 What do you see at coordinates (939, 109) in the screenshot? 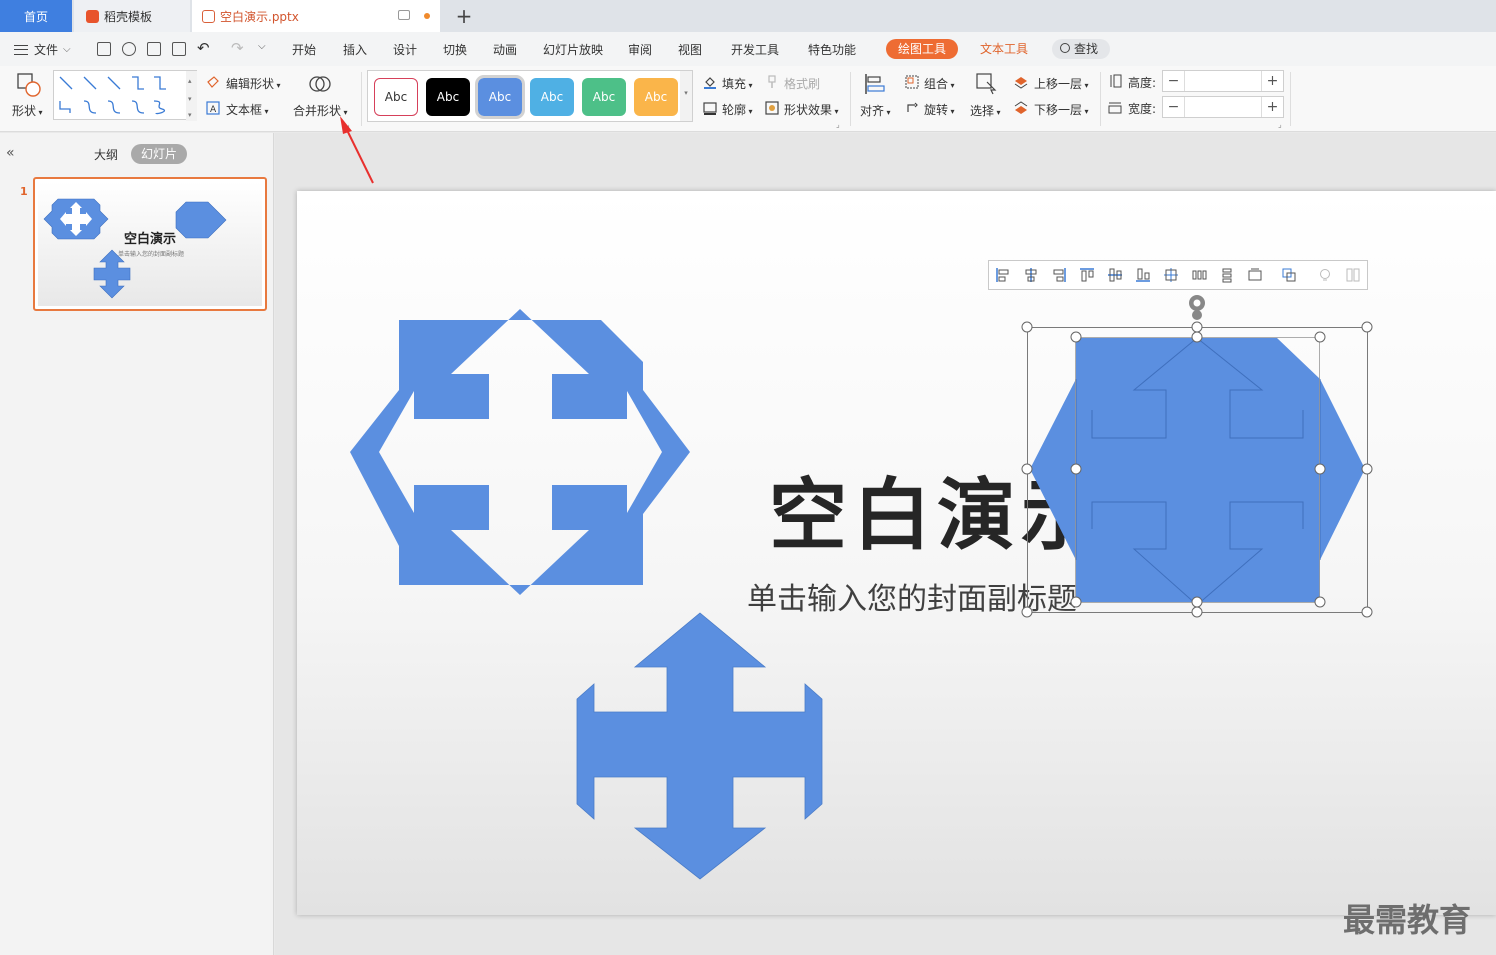
I see `rotate-button: 旋转 ▾` at bounding box center [939, 109].